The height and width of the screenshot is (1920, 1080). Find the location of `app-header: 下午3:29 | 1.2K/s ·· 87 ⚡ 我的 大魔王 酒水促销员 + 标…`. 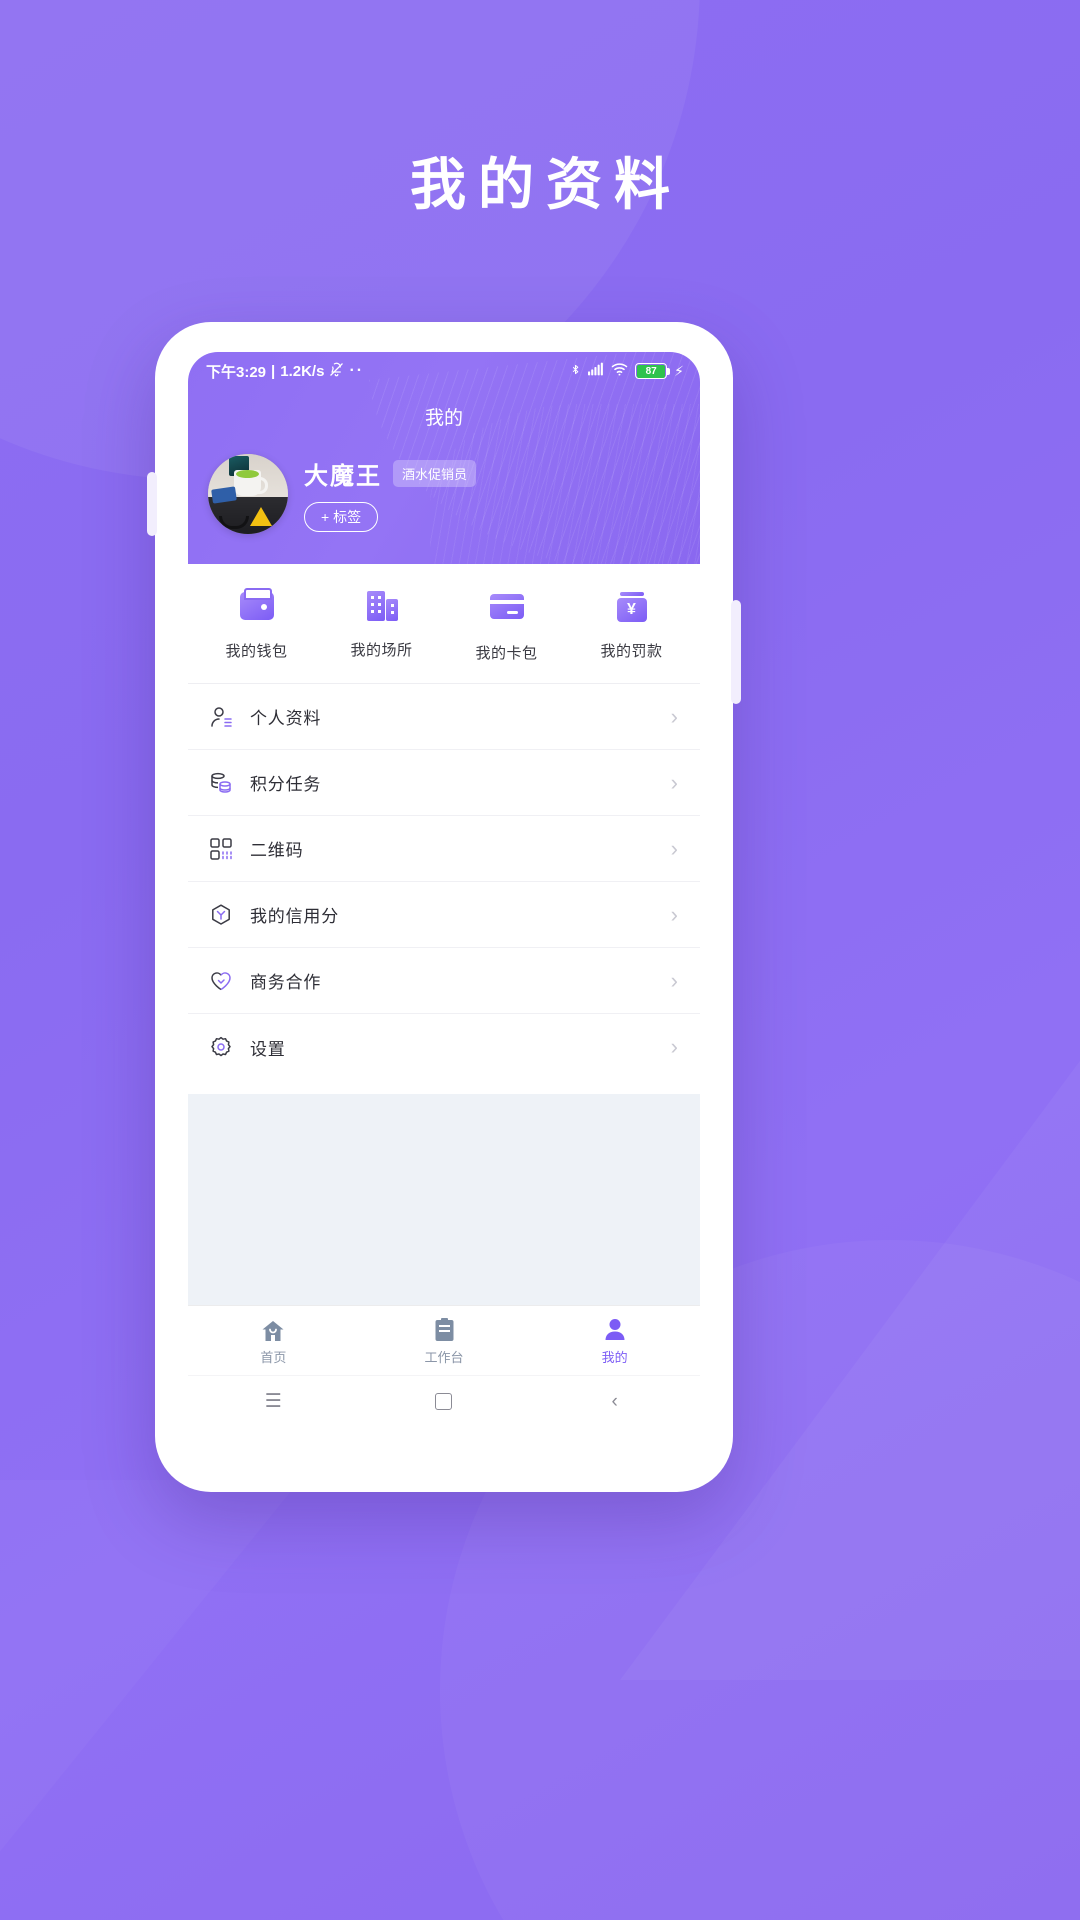

app-header: 下午3:29 | 1.2K/s ·· 87 ⚡ 我的 大魔王 酒水促销员 + 标… is located at coordinates (444, 458).